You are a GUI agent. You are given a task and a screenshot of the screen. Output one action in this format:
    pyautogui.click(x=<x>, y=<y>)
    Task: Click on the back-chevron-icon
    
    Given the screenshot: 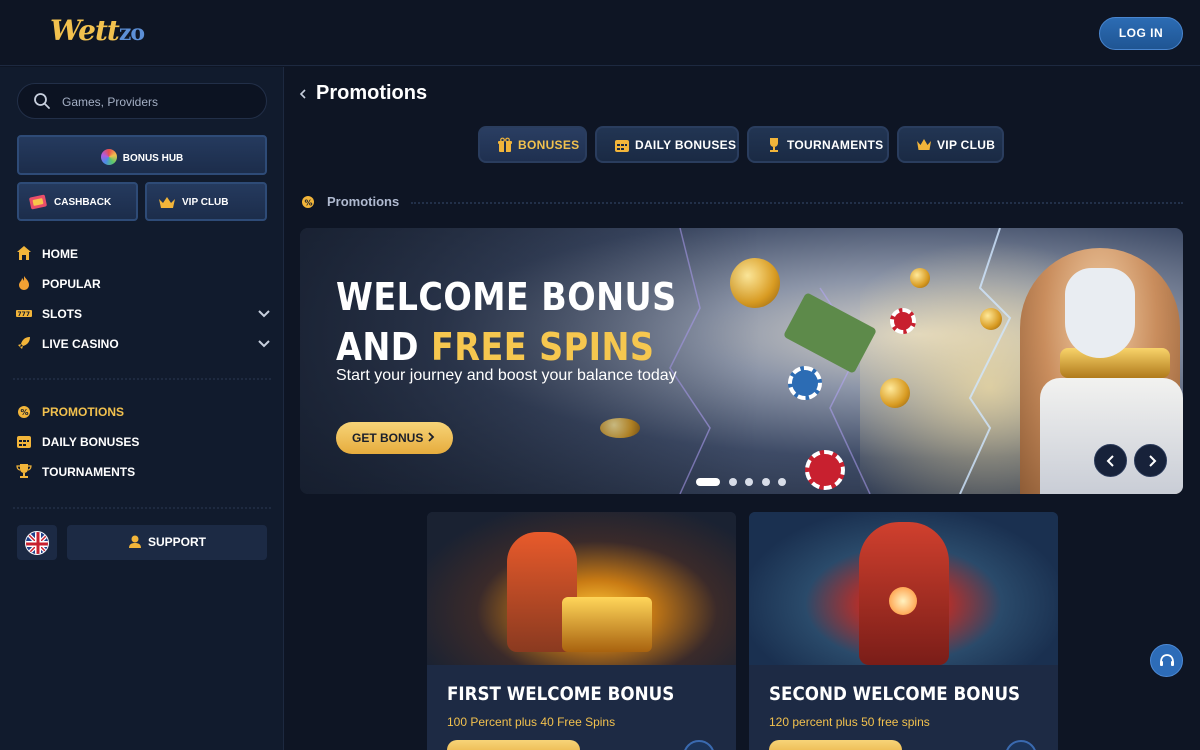 What is the action you would take?
    pyautogui.click(x=303, y=94)
    